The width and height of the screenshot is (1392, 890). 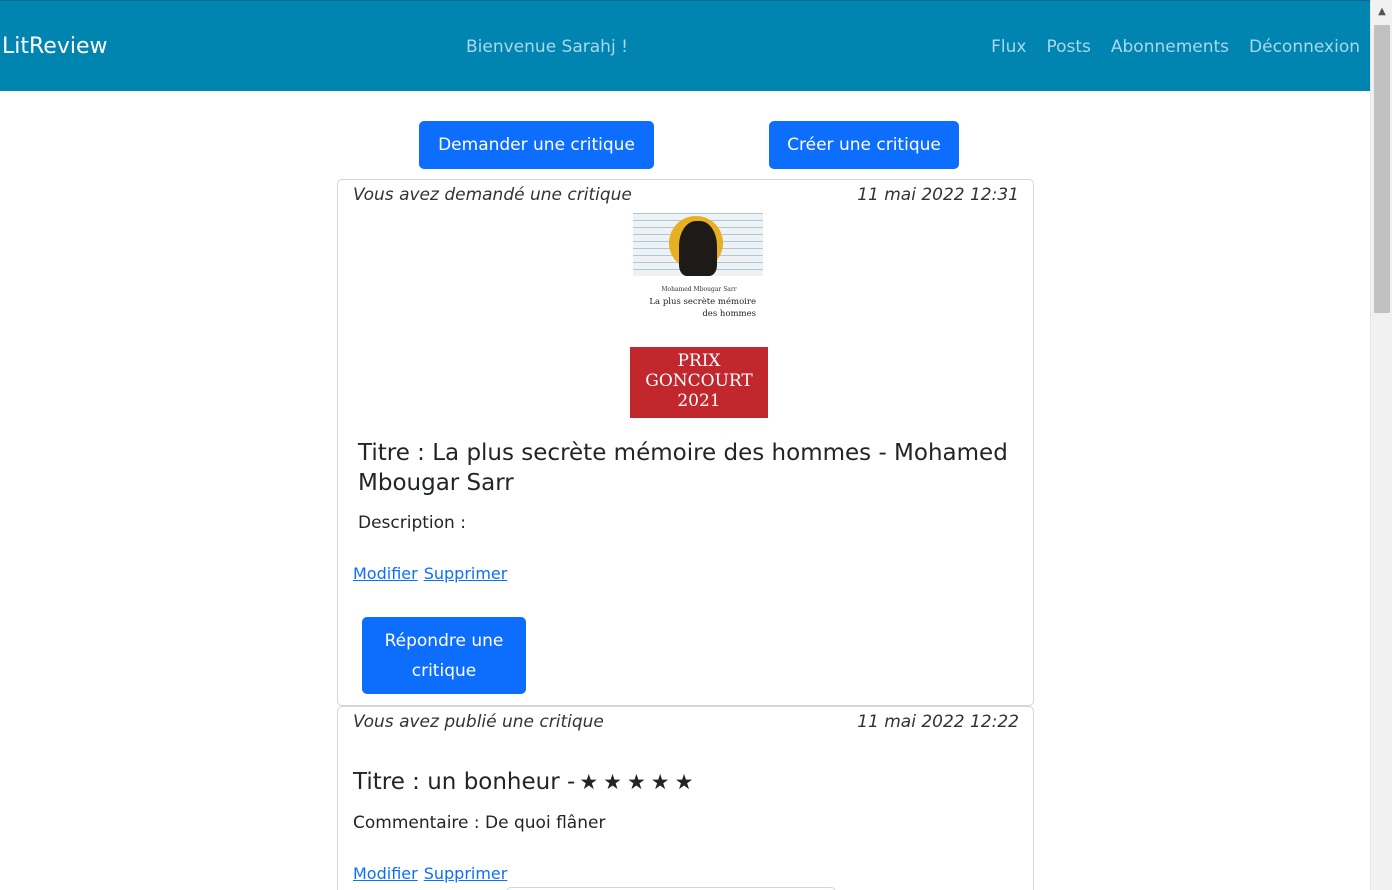 I want to click on scrollbar-thumb, so click(x=1382, y=169).